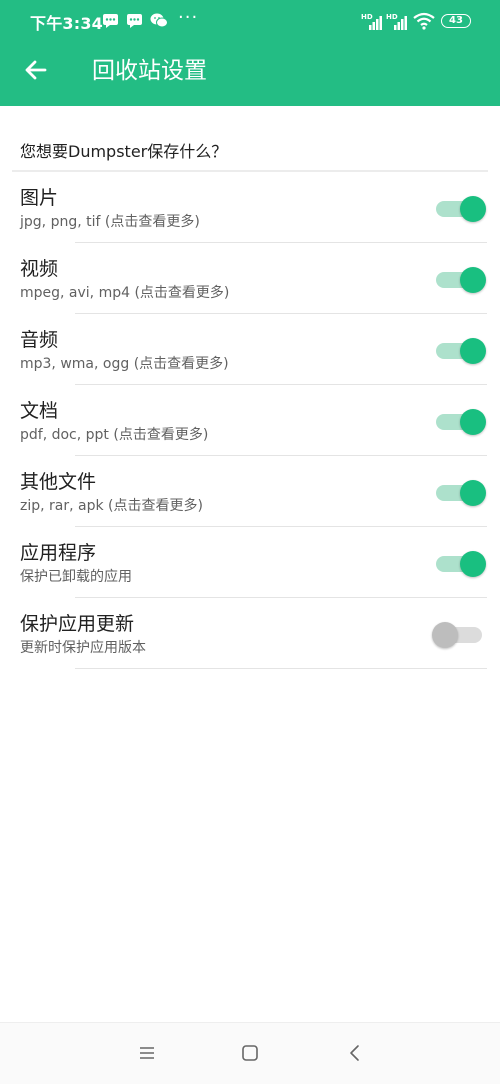 The height and width of the screenshot is (1084, 500). I want to click on setting-title: 文档, so click(39, 411).